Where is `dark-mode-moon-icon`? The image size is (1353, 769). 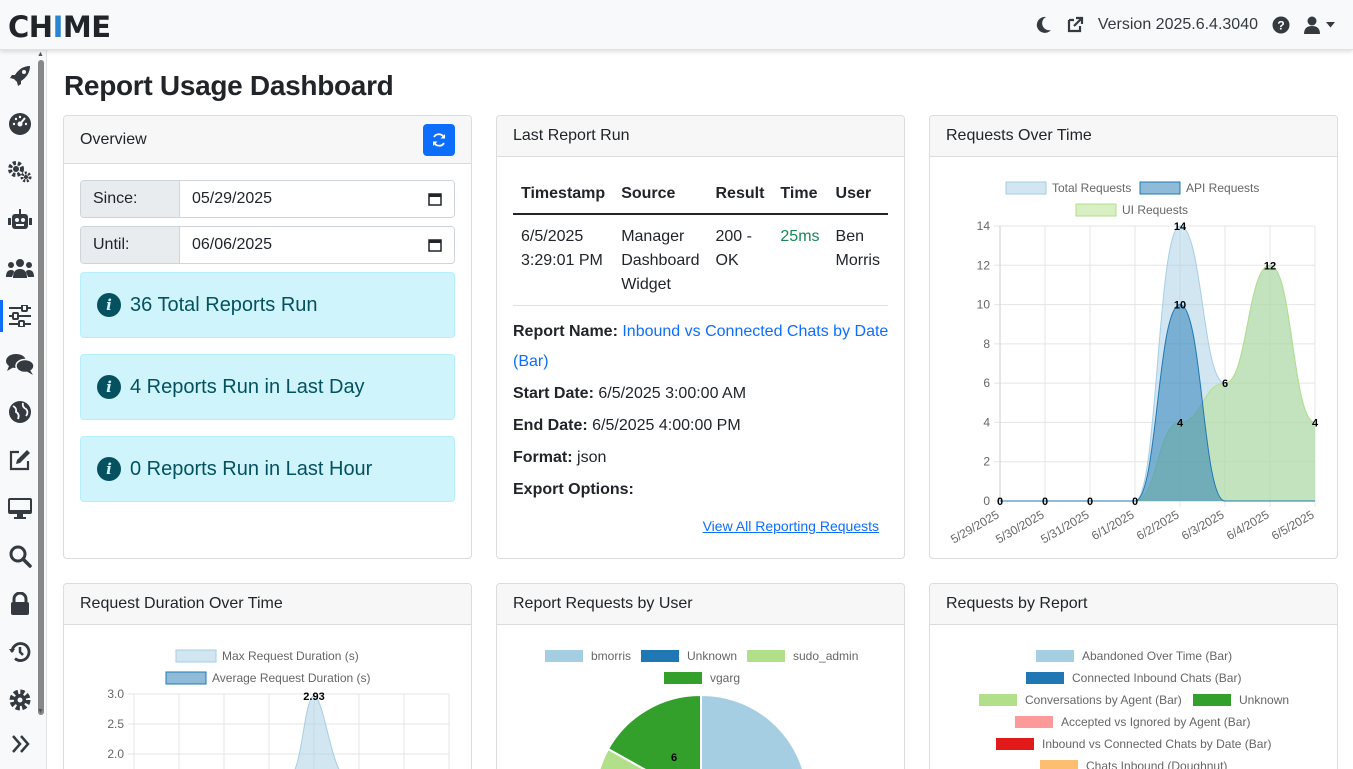 dark-mode-moon-icon is located at coordinates (1044, 25).